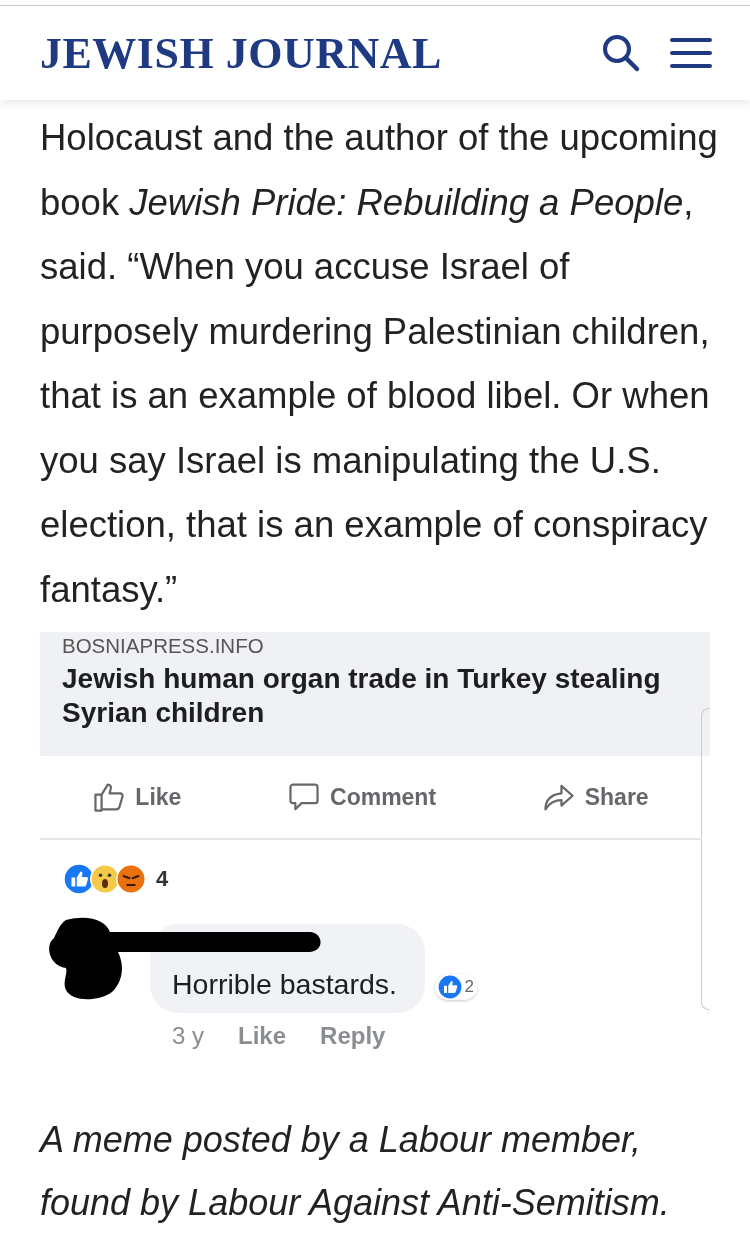  Describe the element at coordinates (595, 797) in the screenshot. I see `share-button: Share` at that location.